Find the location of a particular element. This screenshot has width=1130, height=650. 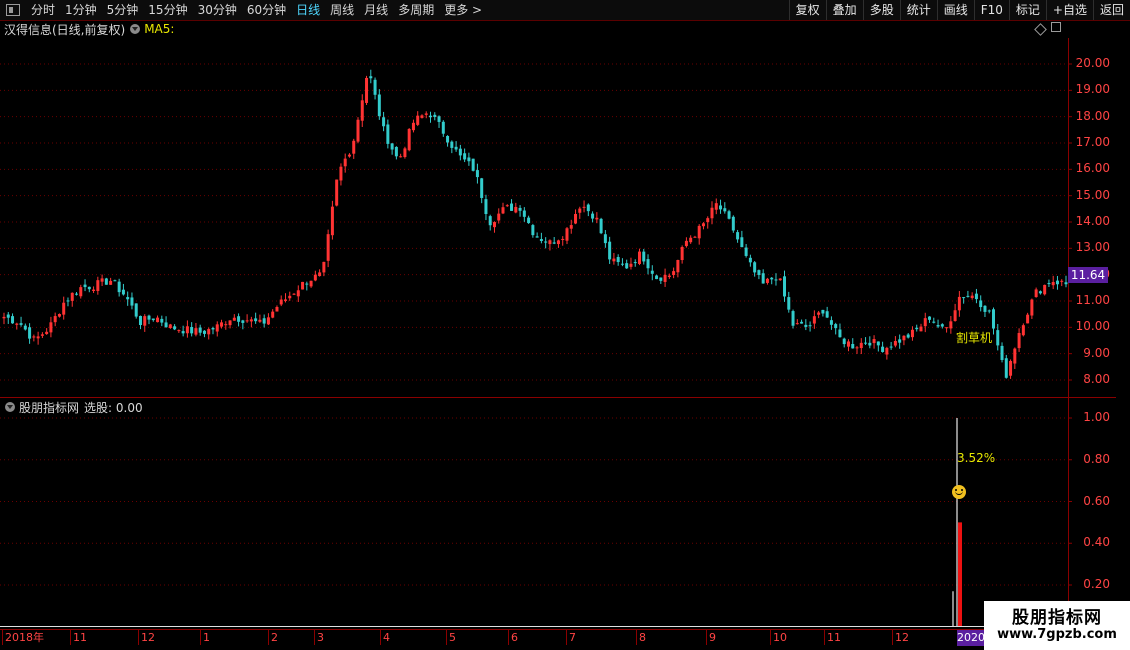

tab-5min: 5分钟 is located at coordinates (123, 10).